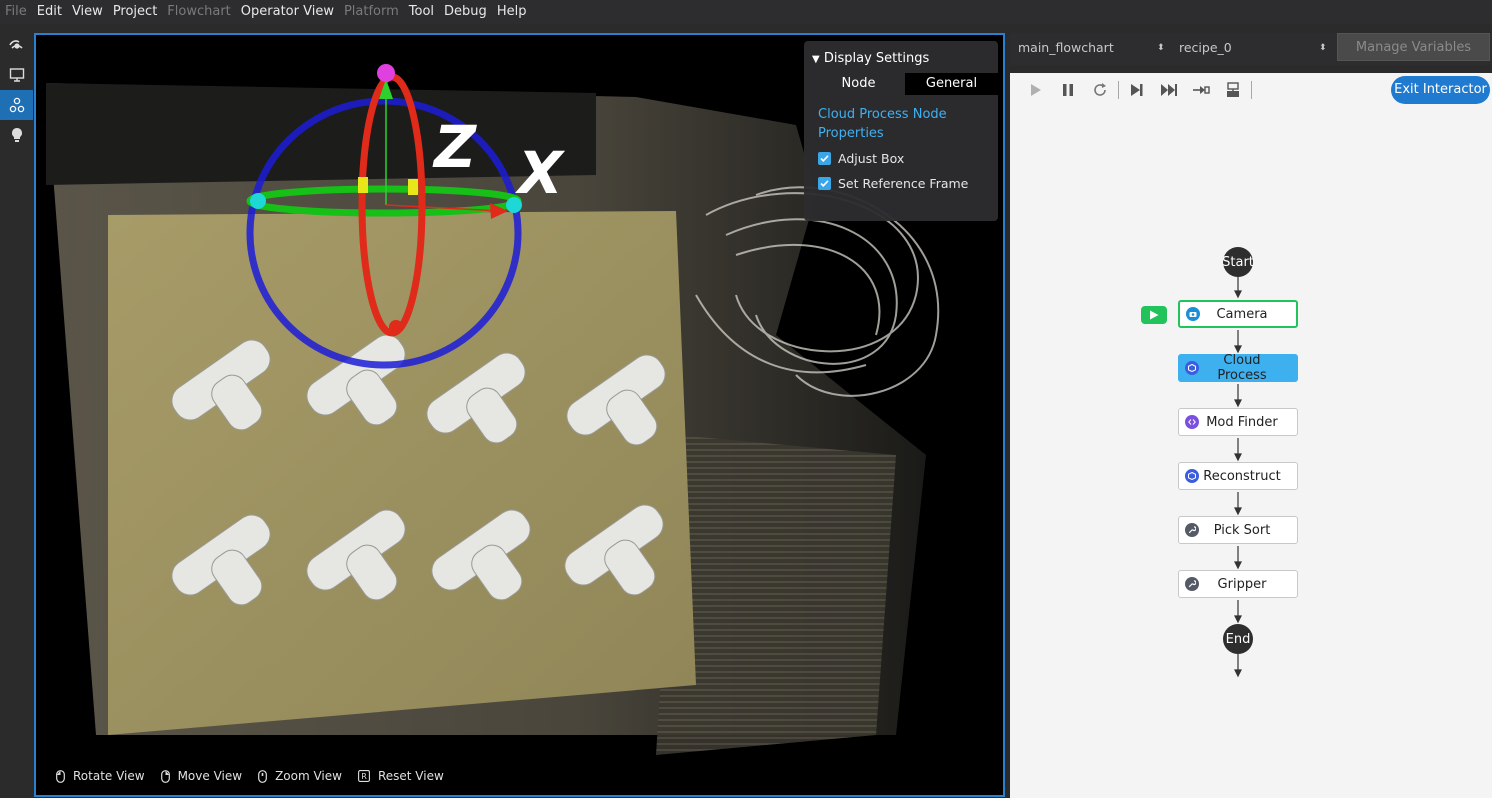 The width and height of the screenshot is (1492, 798). I want to click on monitor-icon, so click(16, 75).